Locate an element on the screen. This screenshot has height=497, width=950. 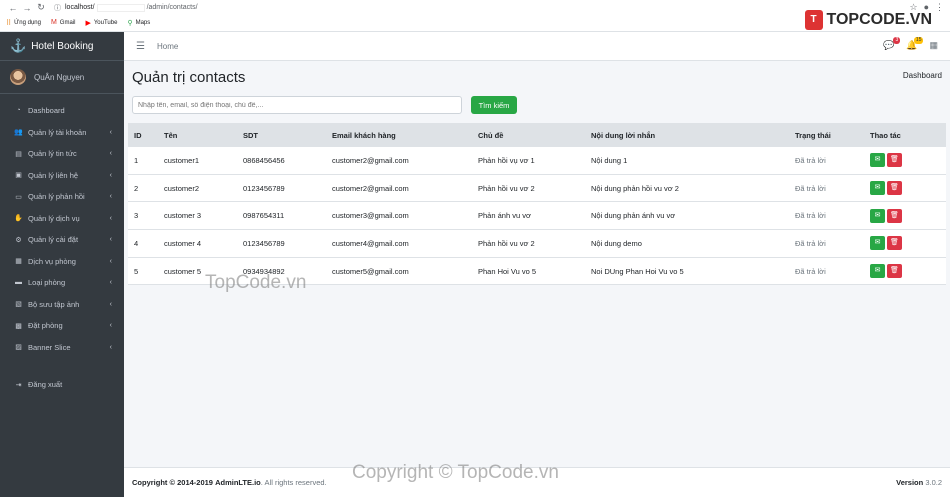
sidebar-item-accounts: 👥 Quản lý tài khoản ‹ is located at coordinates (62, 133).